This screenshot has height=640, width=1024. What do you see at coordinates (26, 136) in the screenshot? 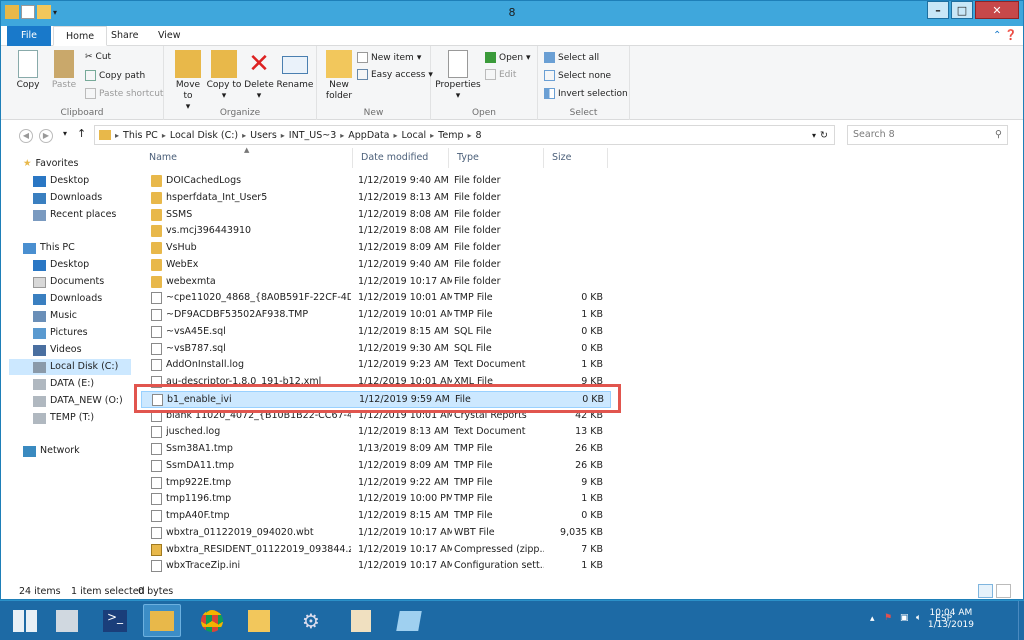
I see `back-button: ◀` at bounding box center [26, 136].